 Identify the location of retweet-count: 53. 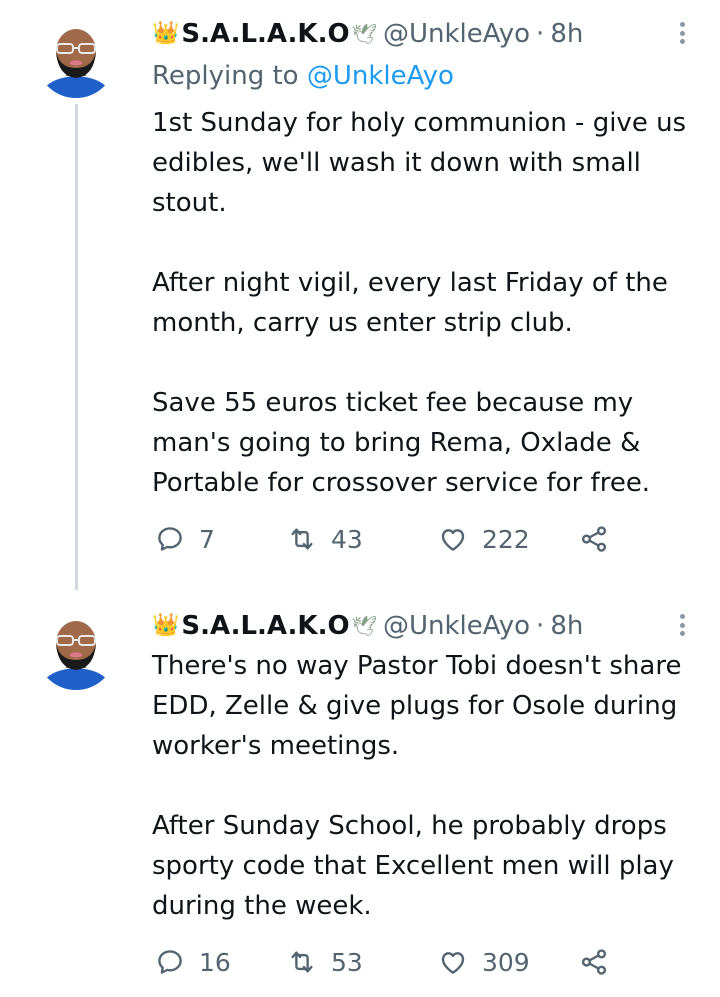
(347, 962).